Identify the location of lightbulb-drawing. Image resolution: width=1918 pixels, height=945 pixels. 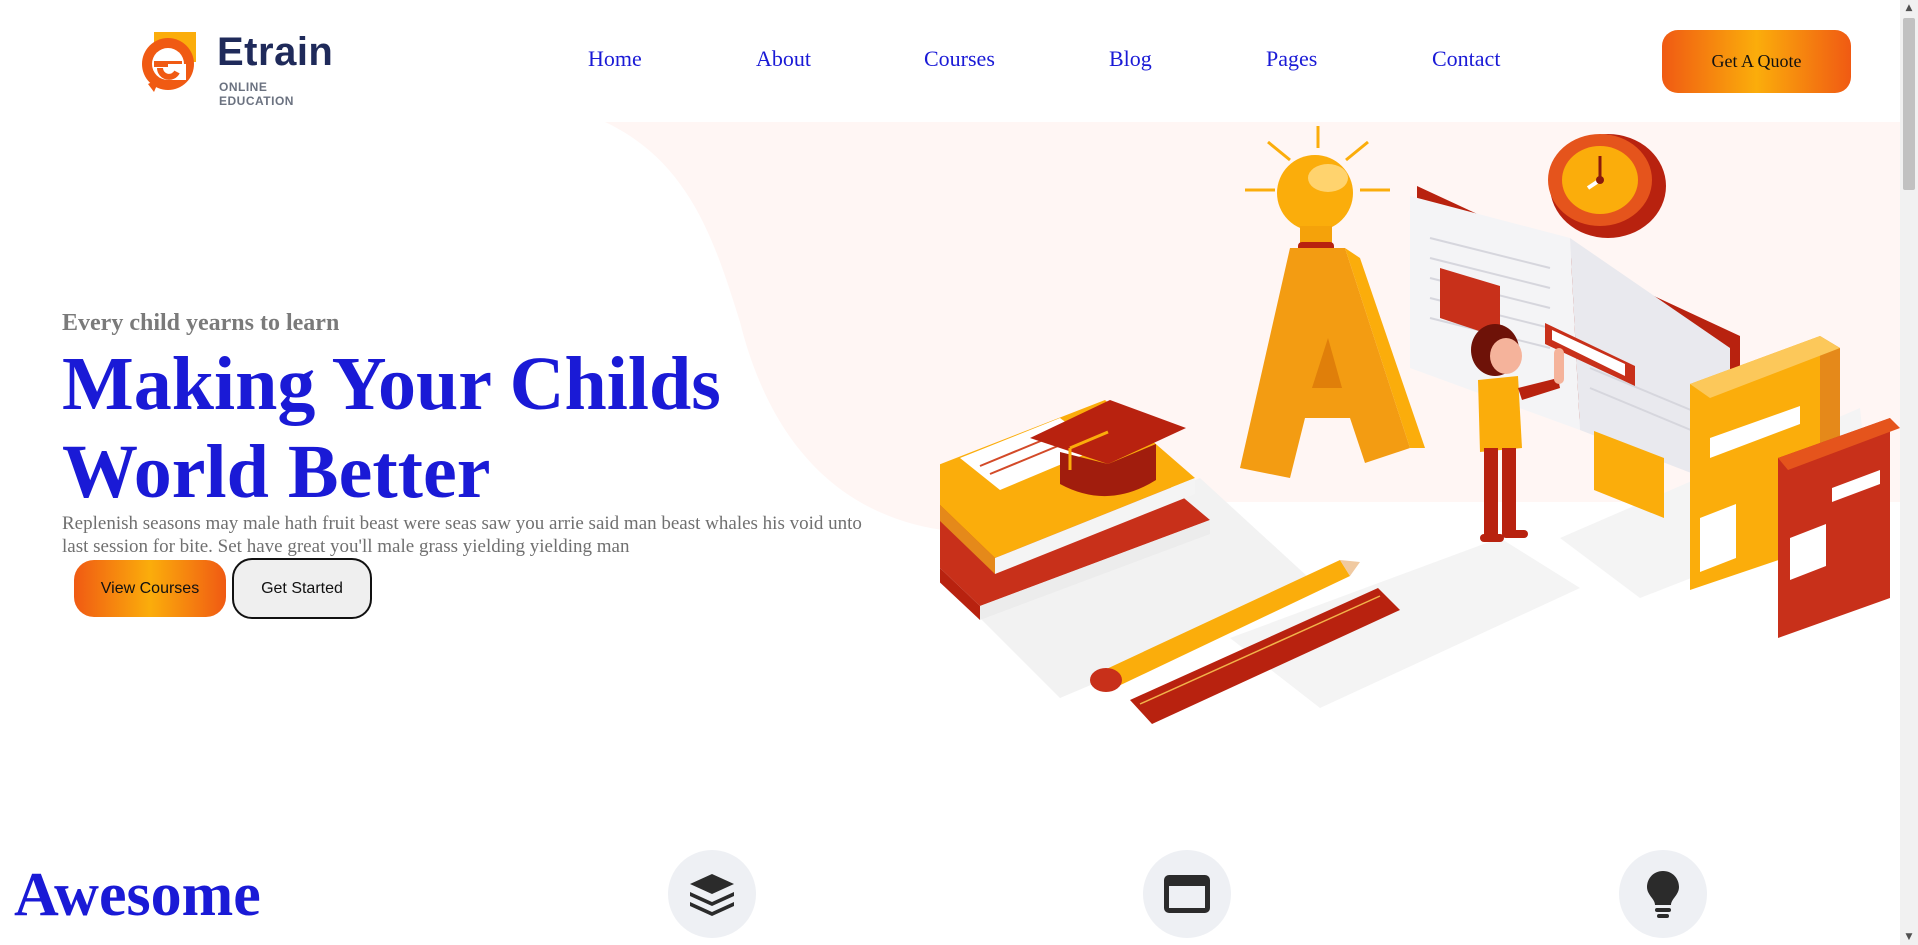
(1317, 191).